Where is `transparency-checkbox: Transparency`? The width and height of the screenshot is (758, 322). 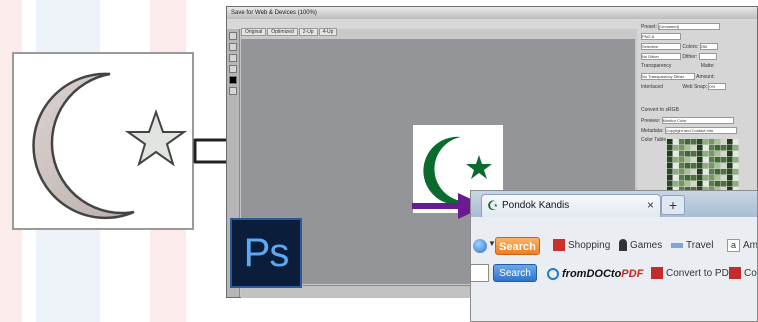 transparency-checkbox: Transparency is located at coordinates (656, 66).